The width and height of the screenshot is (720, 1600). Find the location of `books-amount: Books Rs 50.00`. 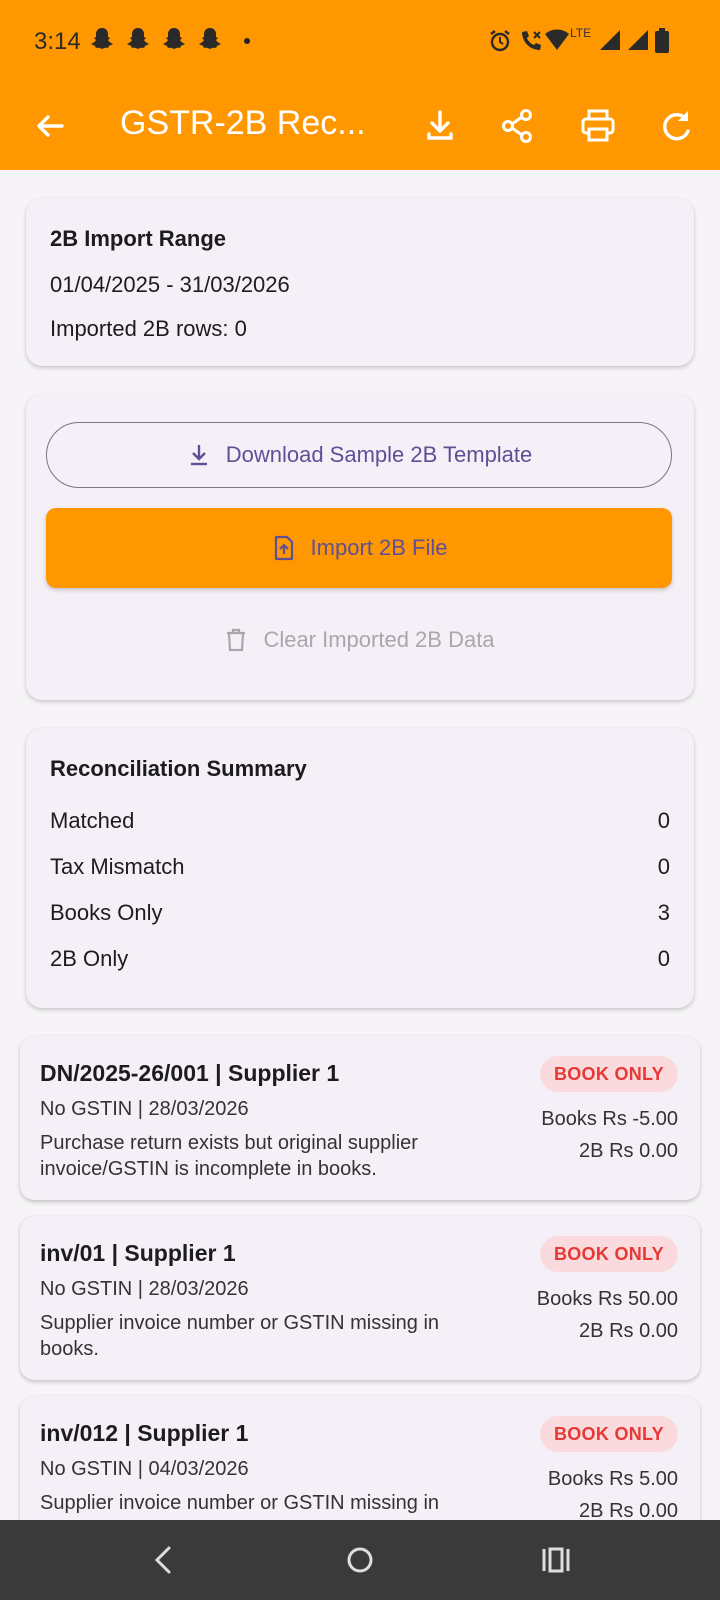

books-amount: Books Rs 50.00 is located at coordinates (607, 1299).